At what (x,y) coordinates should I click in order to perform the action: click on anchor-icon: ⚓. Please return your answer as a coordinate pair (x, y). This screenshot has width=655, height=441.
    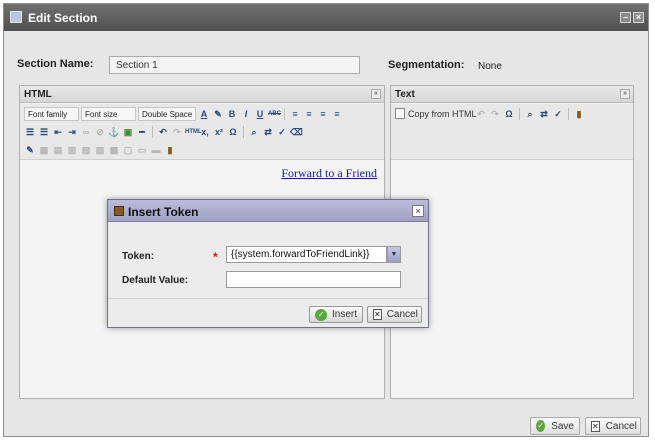
    Looking at the image, I should click on (114, 132).